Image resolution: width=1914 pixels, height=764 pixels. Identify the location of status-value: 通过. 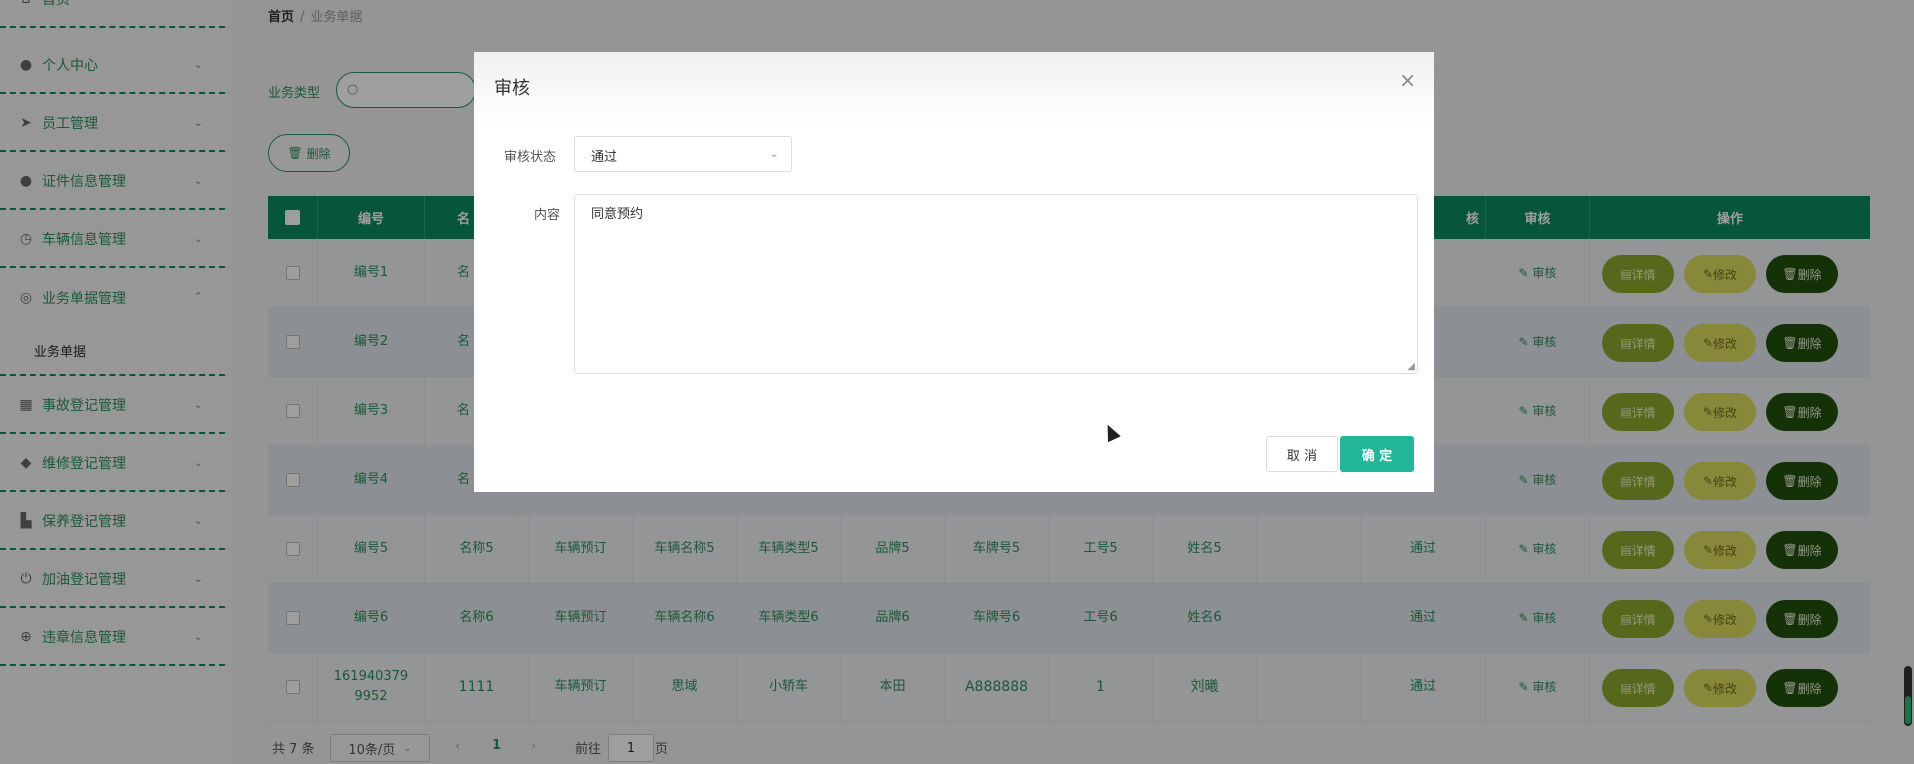
(604, 157).